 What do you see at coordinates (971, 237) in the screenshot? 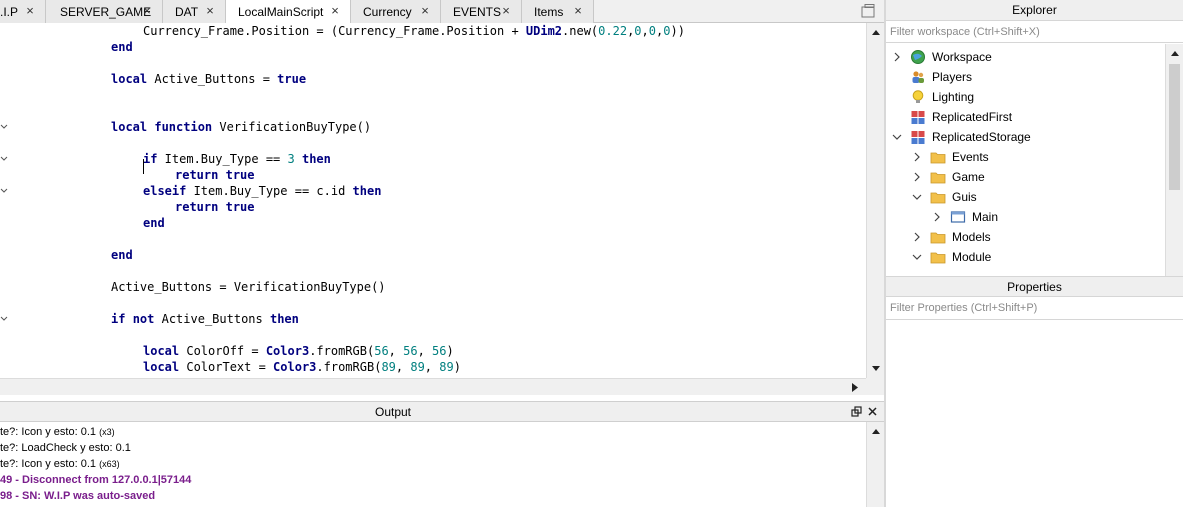
I see `tree-item-label: Models` at bounding box center [971, 237].